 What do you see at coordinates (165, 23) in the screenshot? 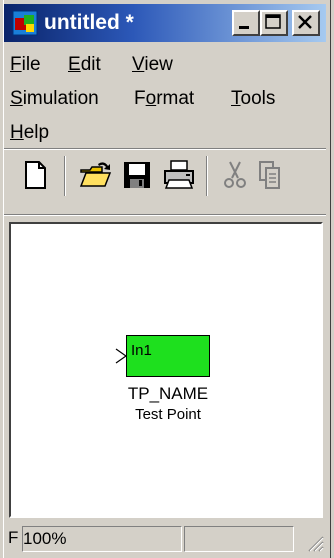
I see `title-bar: untitled *` at bounding box center [165, 23].